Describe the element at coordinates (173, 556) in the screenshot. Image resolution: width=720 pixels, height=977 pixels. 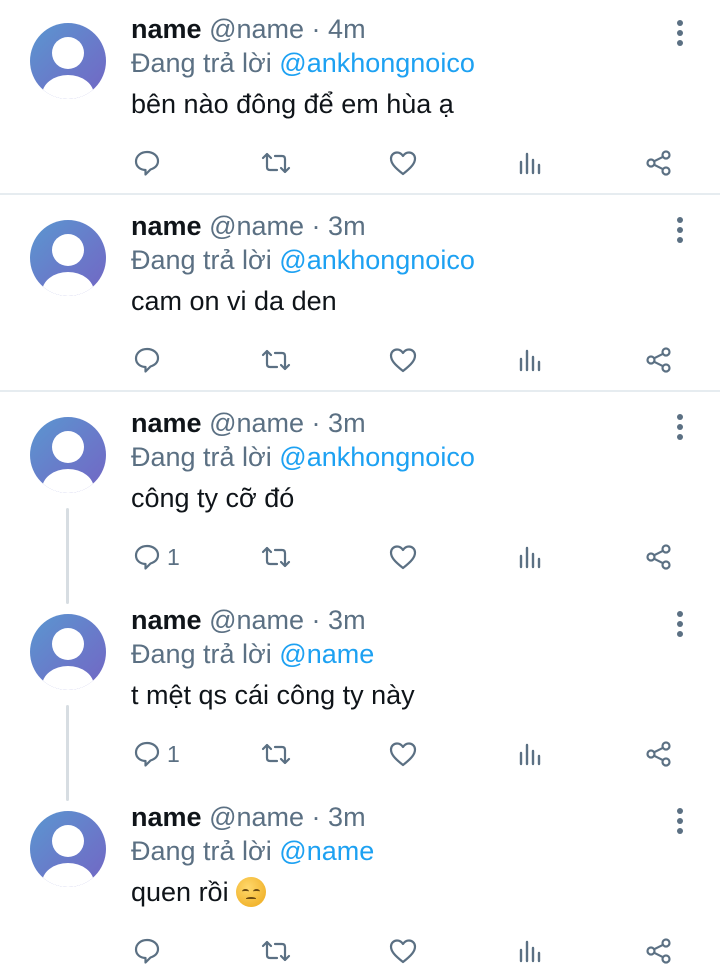
I see `reply-count: 1` at that location.